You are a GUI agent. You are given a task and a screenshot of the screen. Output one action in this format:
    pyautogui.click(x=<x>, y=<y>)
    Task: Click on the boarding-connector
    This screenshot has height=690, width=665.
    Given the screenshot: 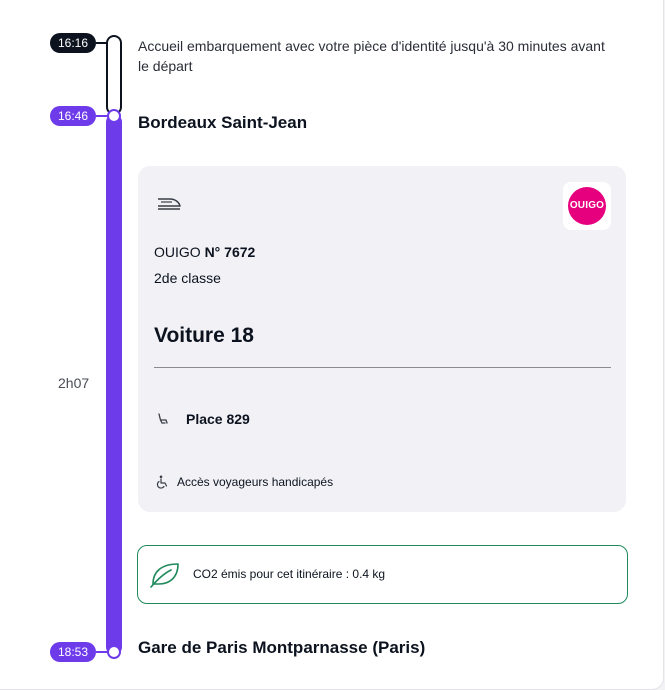 What is the action you would take?
    pyautogui.click(x=102, y=43)
    